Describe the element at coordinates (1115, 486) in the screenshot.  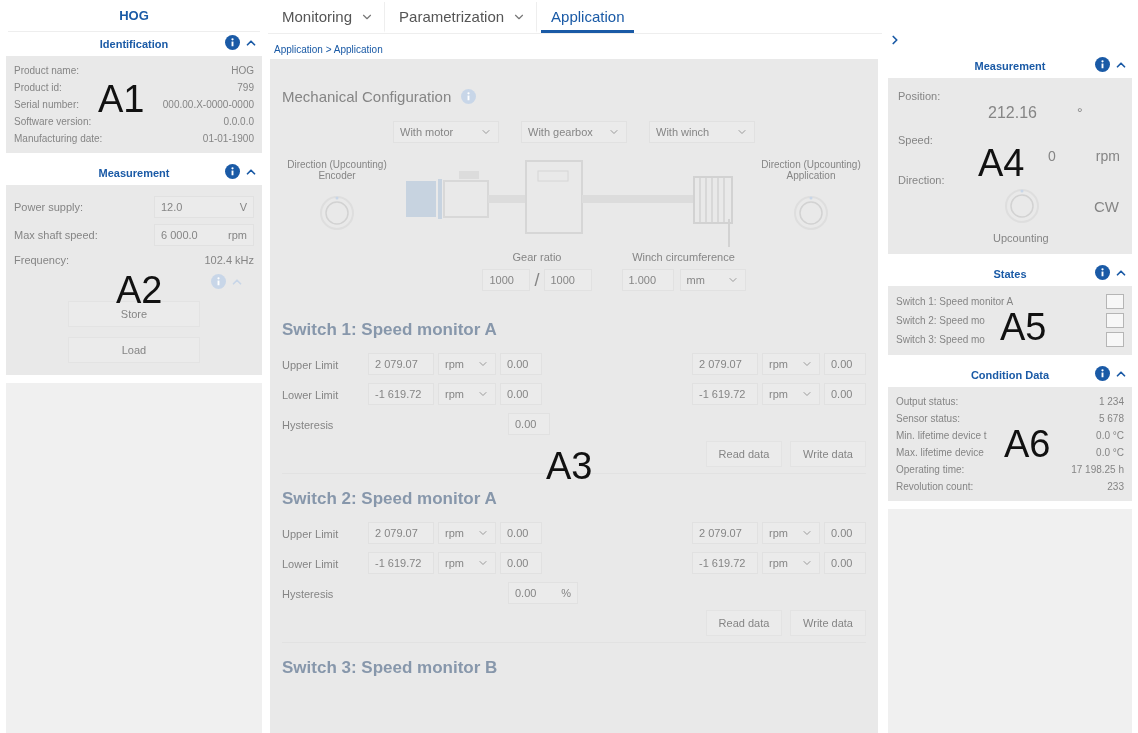
I see `field-value: 233` at that location.